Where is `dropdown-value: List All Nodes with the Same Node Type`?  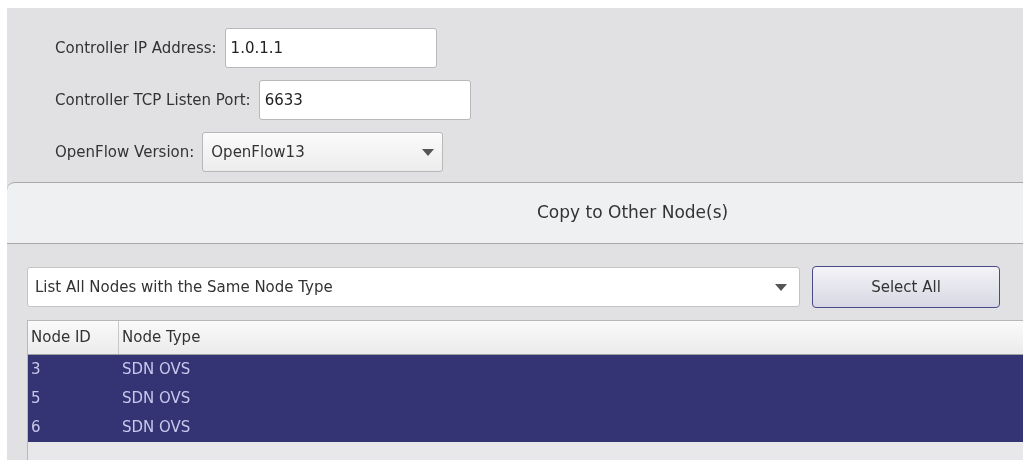 dropdown-value: List All Nodes with the Same Node Type is located at coordinates (184, 287).